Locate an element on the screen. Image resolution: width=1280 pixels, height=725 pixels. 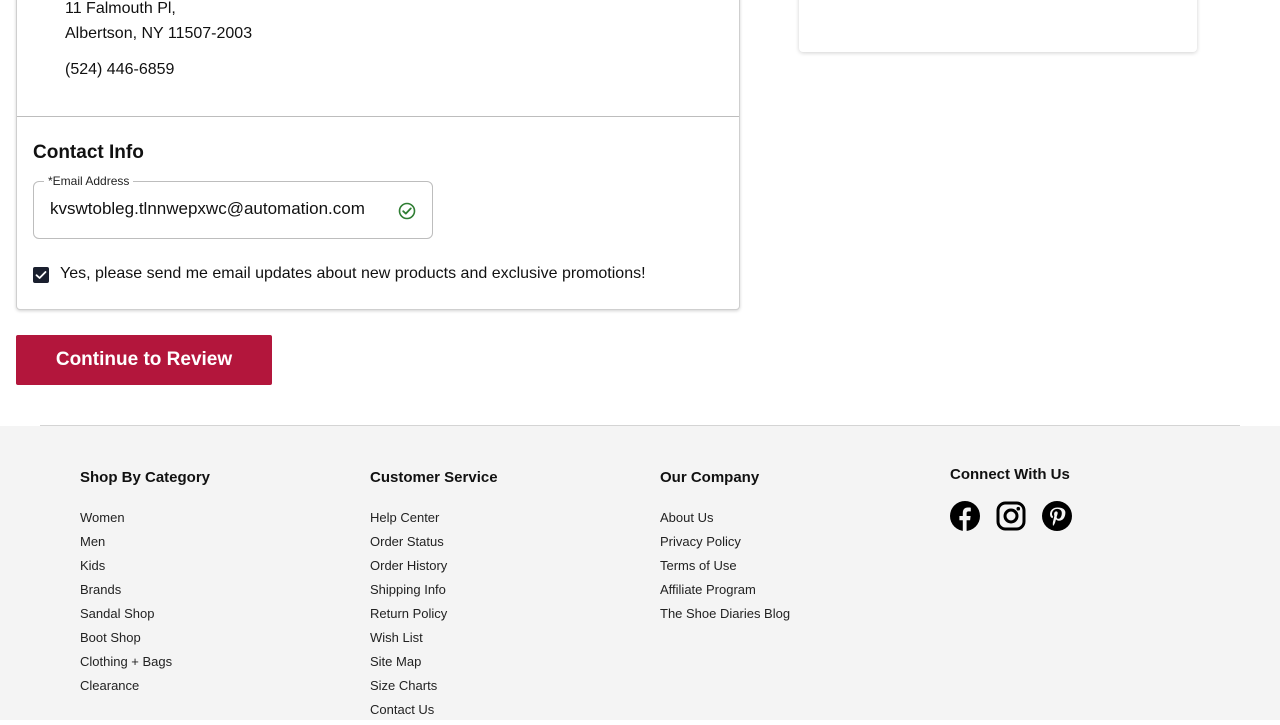
footer-link-shipping-info: Shipping Info is located at coordinates (408, 593).